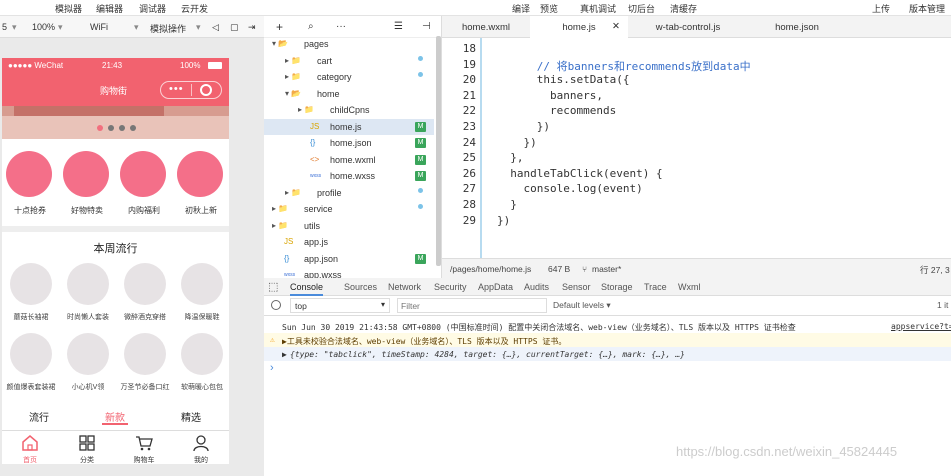 The width and height of the screenshot is (951, 476). I want to click on version-button: 版本管理, so click(927, 8).